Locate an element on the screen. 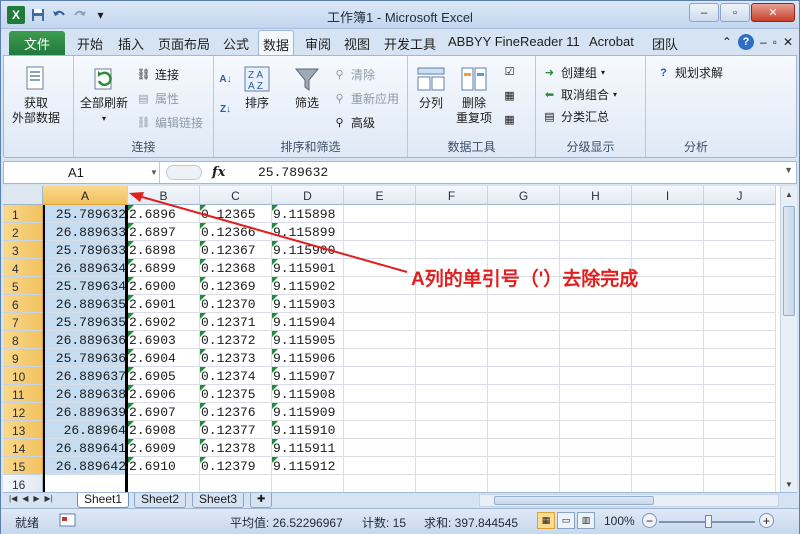 The height and width of the screenshot is (534, 800). cell-i10 is located at coordinates (668, 376).